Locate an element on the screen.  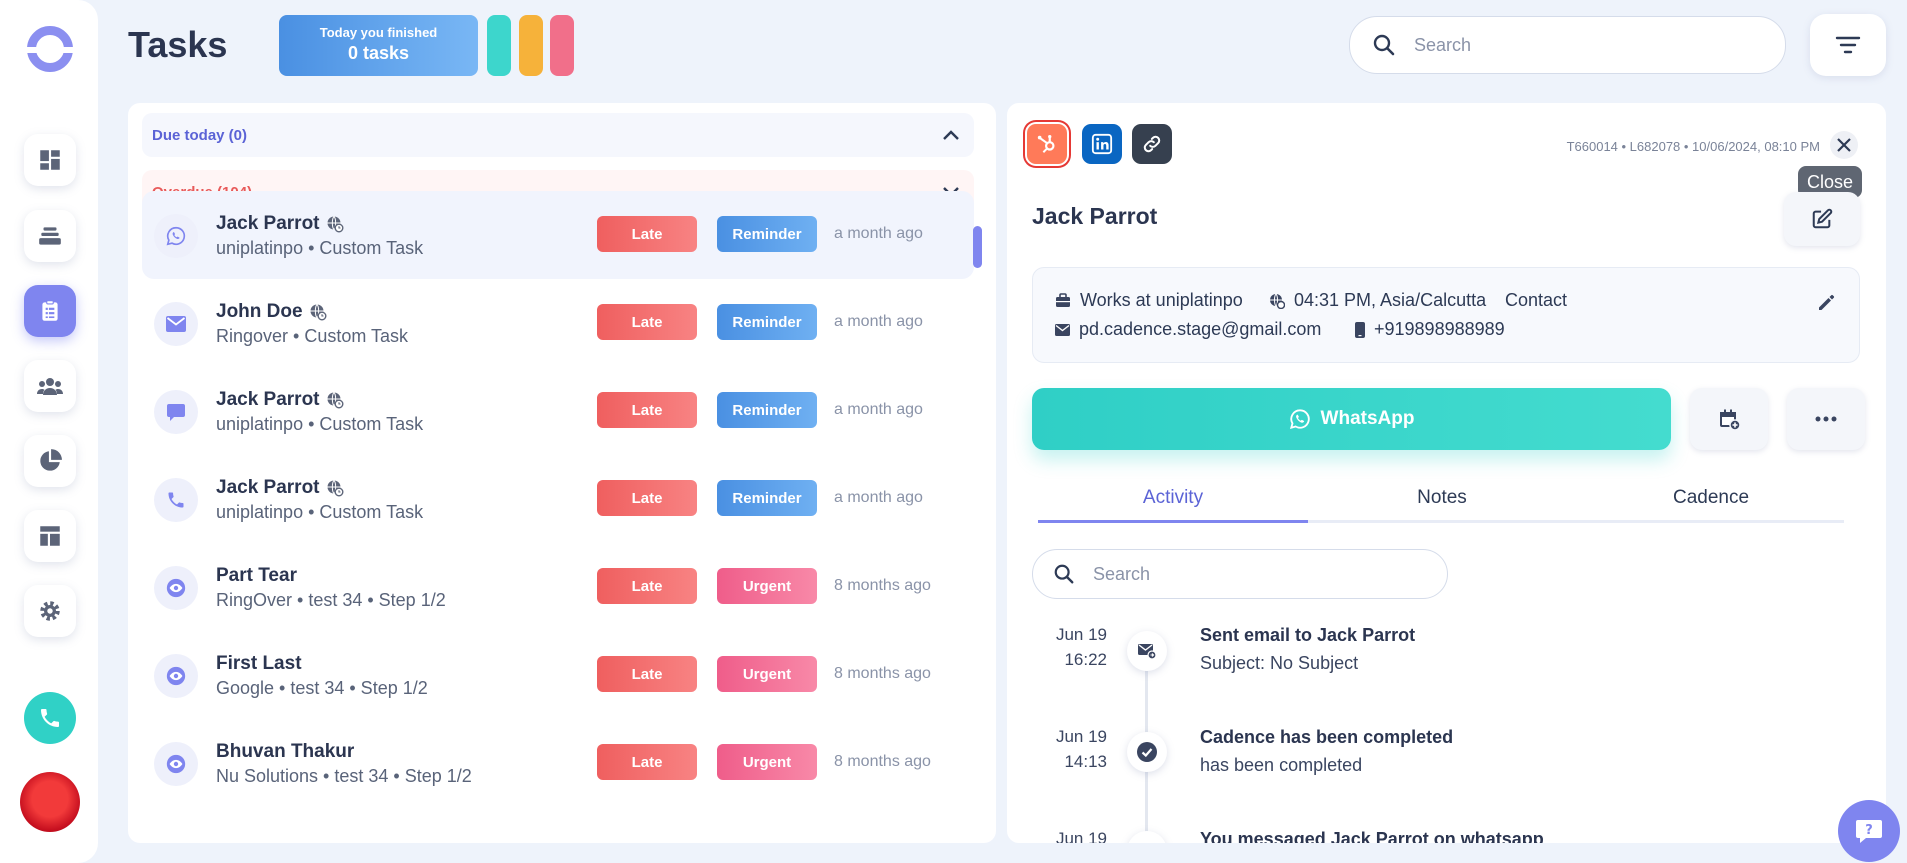
logo-icon is located at coordinates (50, 49).